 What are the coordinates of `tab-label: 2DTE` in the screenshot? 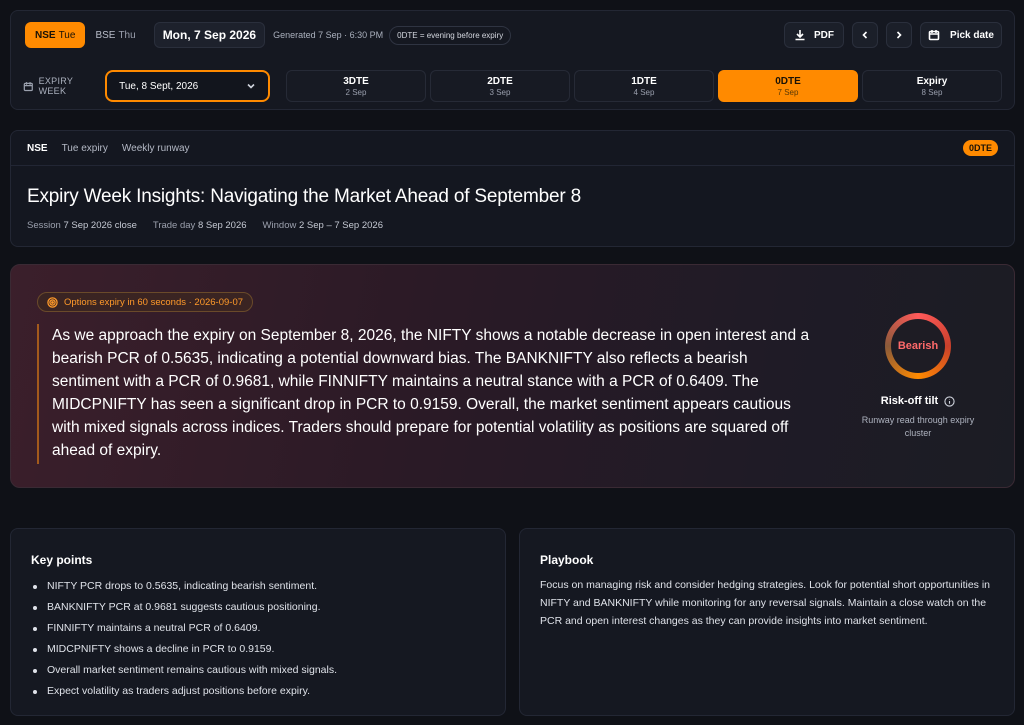 It's located at (500, 81).